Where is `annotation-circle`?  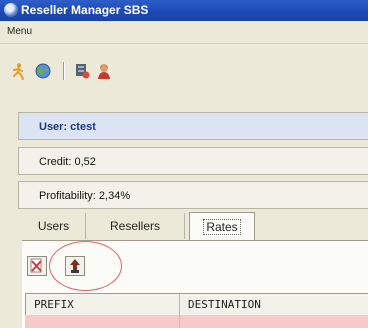 annotation-circle is located at coordinates (85, 266).